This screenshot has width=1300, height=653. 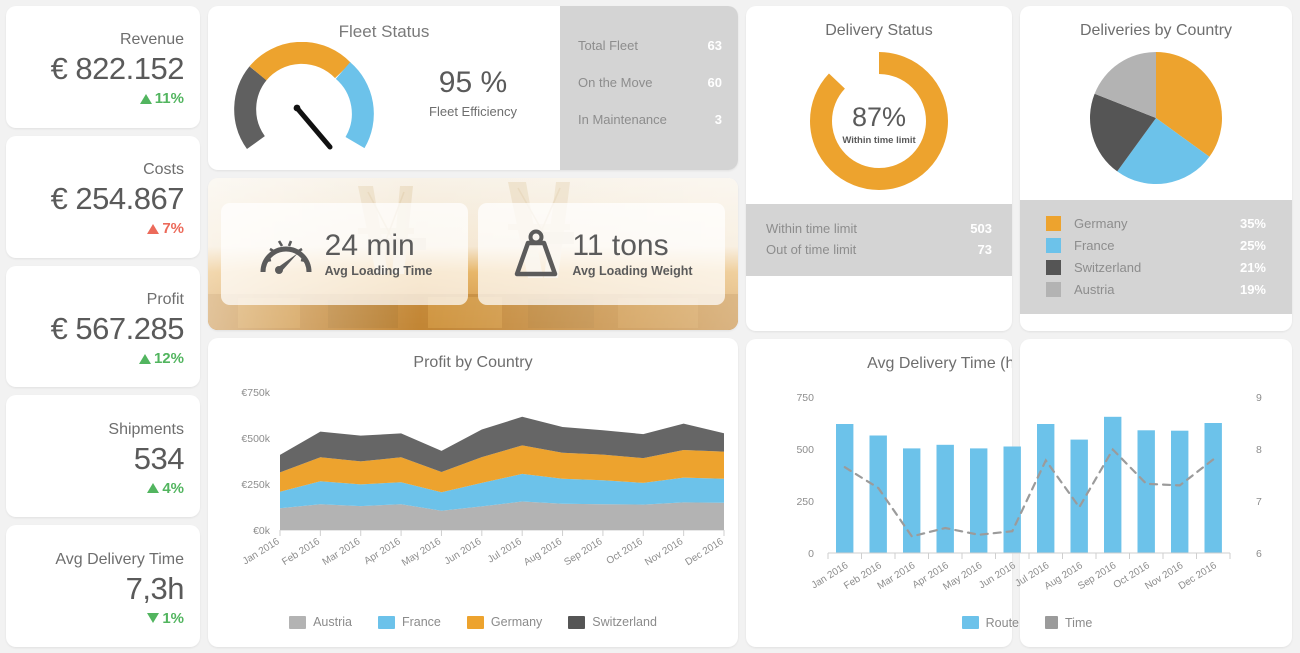 What do you see at coordinates (146, 429) in the screenshot?
I see `kpi-label: Shipments` at bounding box center [146, 429].